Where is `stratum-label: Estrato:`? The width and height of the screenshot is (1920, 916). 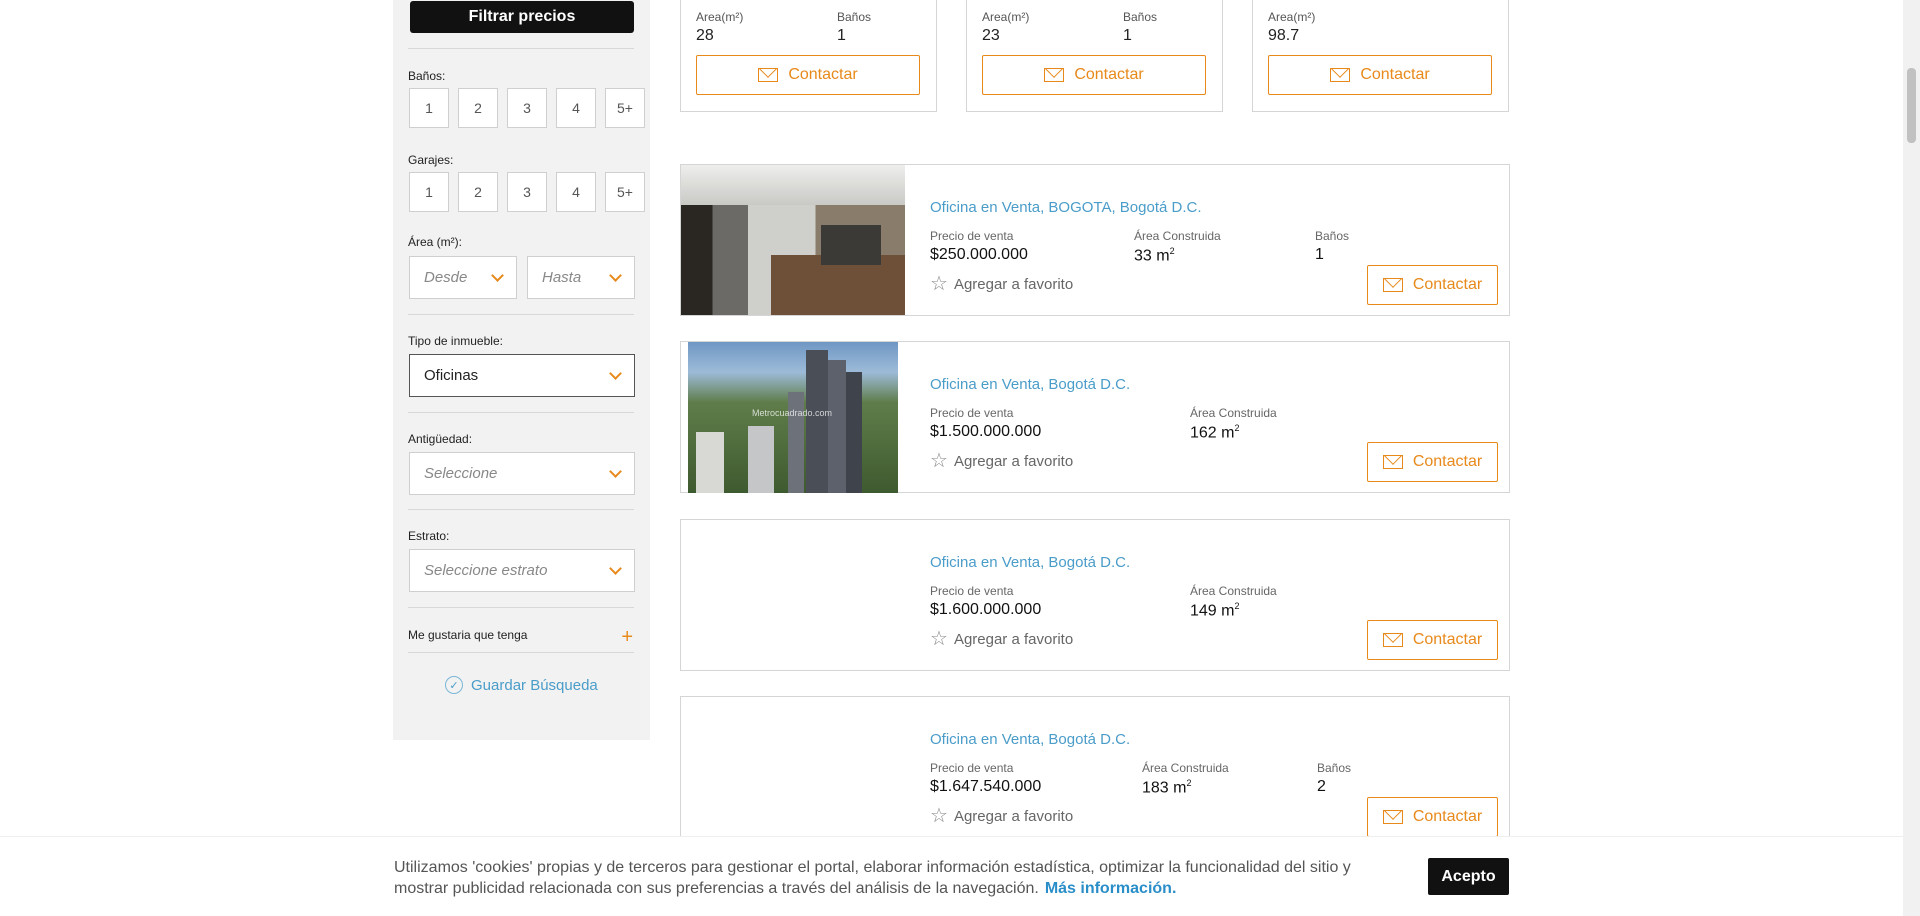 stratum-label: Estrato: is located at coordinates (429, 536).